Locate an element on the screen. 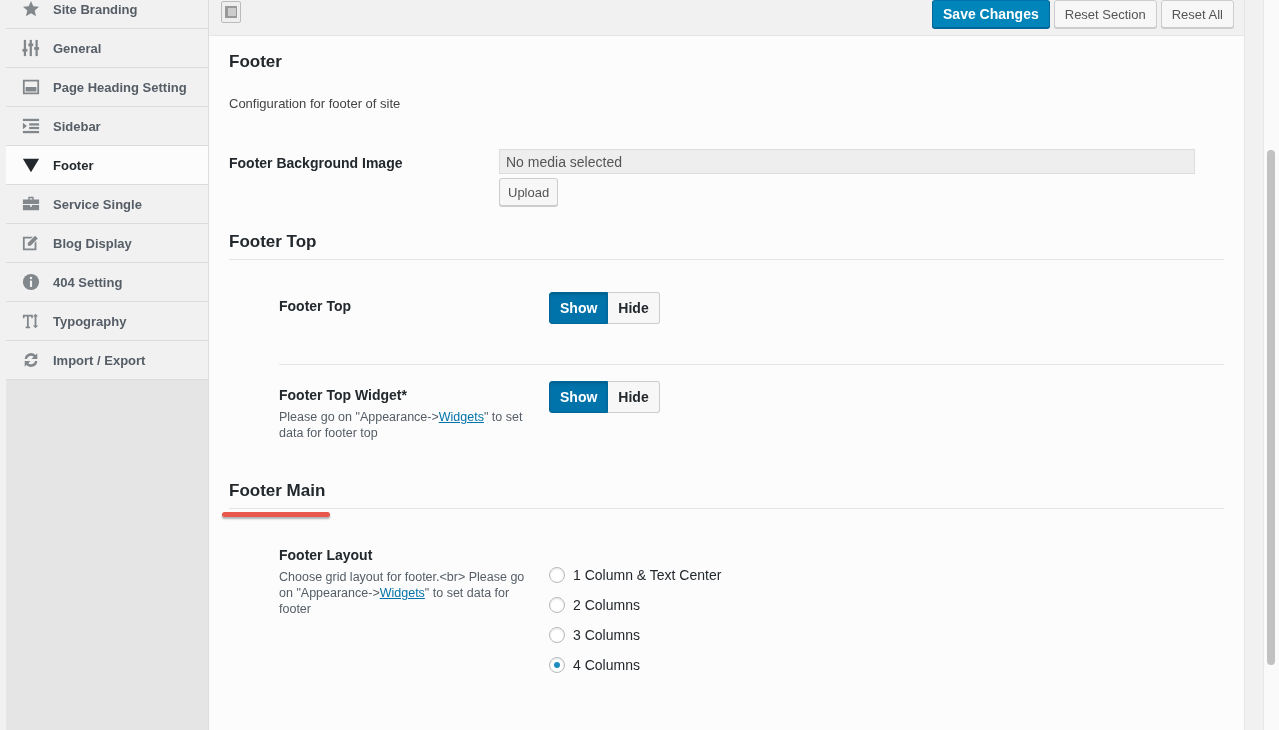 Image resolution: width=1279 pixels, height=730 pixels. sidebar-item: General is located at coordinates (107, 48).